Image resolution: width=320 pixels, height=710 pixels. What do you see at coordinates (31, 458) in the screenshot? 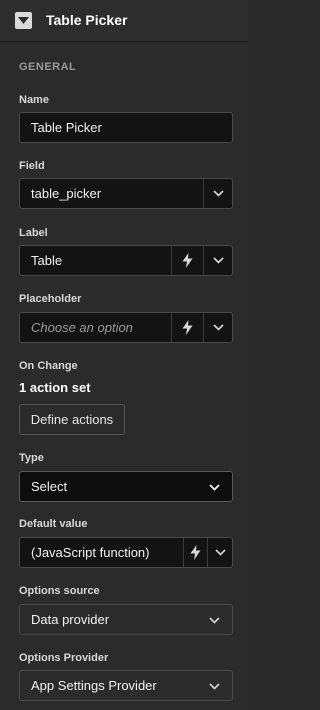
I see `type-label: Type` at bounding box center [31, 458].